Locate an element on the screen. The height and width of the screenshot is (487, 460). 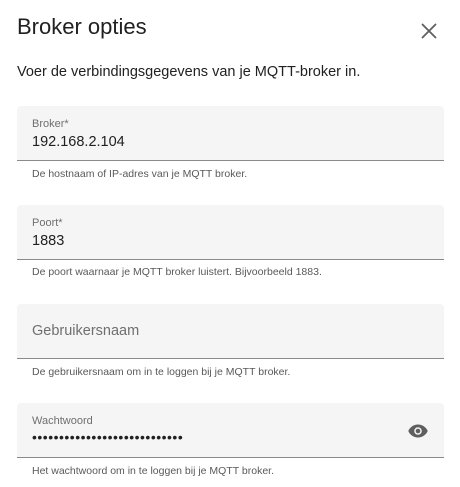
password-input: •••••••••••••••••••••••••••• is located at coordinates (107, 437).